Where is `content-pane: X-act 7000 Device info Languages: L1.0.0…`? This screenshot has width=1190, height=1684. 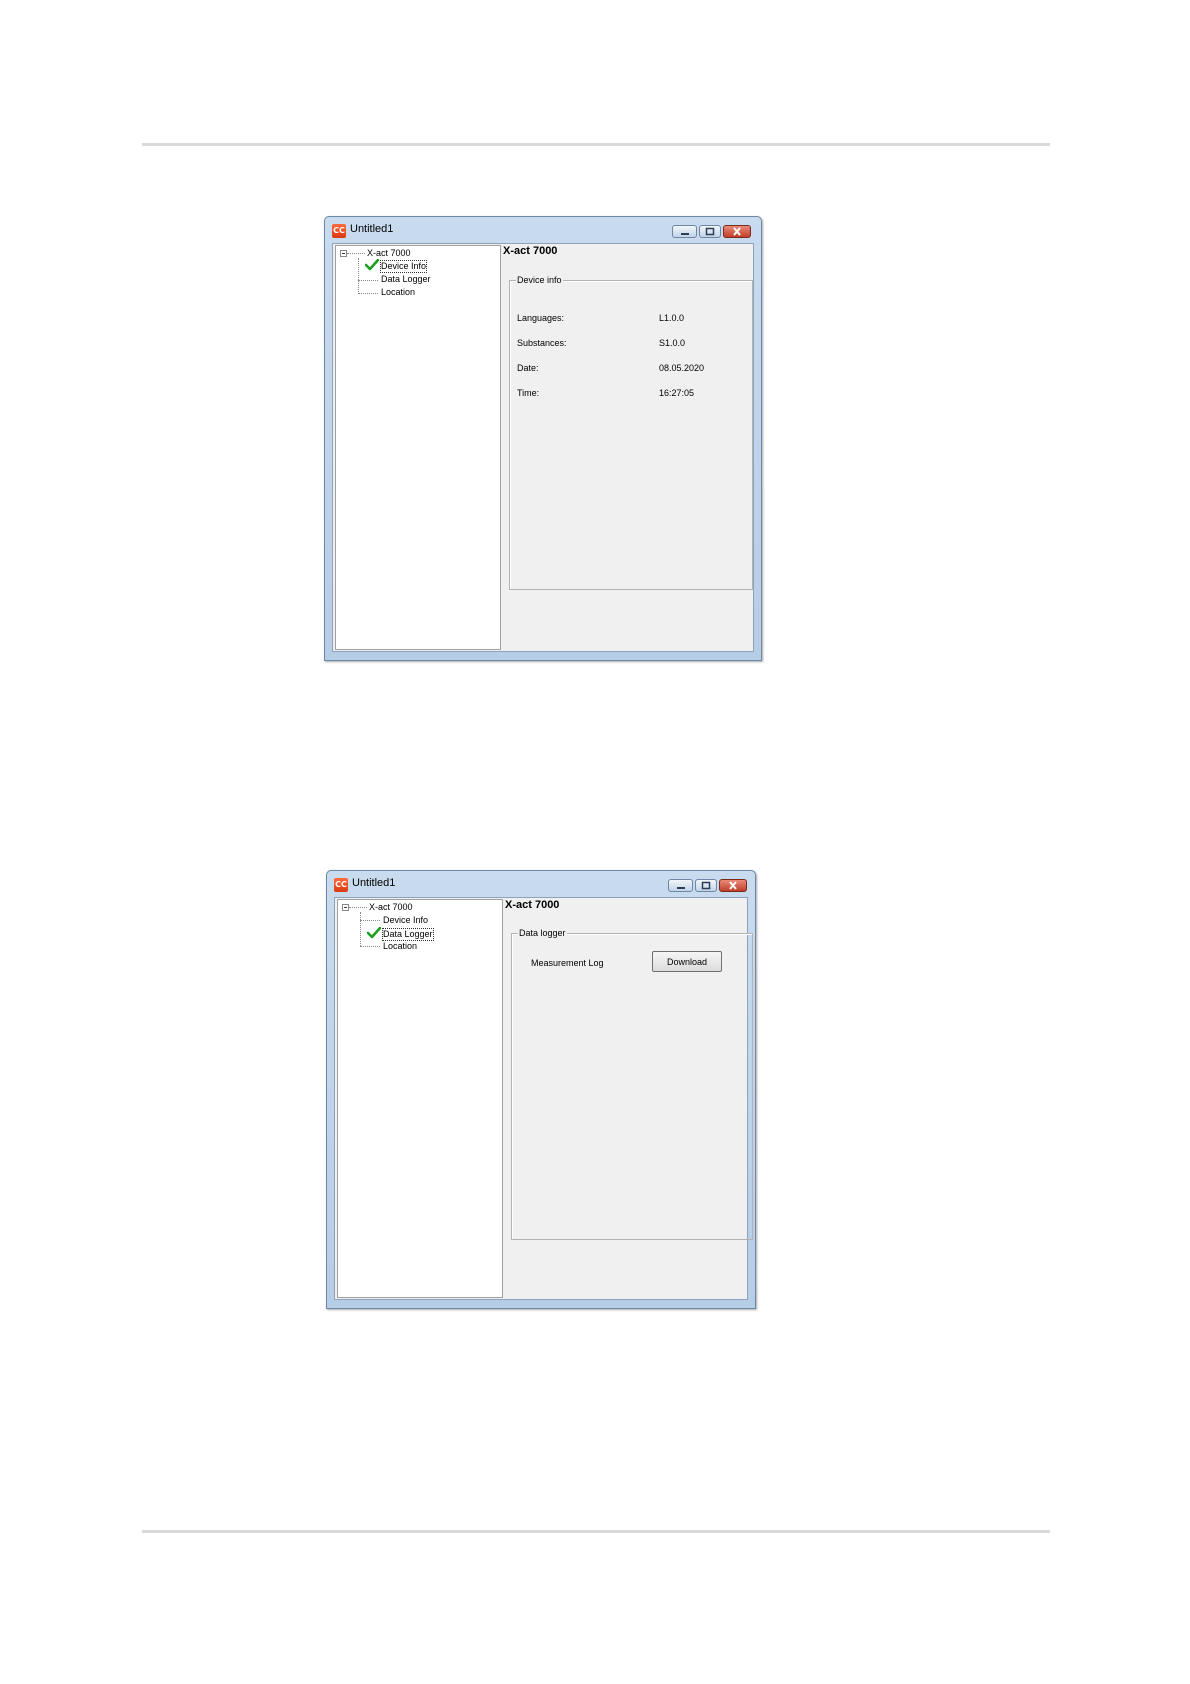 content-pane: X-act 7000 Device info Languages: L1.0.0… is located at coordinates (628, 447).